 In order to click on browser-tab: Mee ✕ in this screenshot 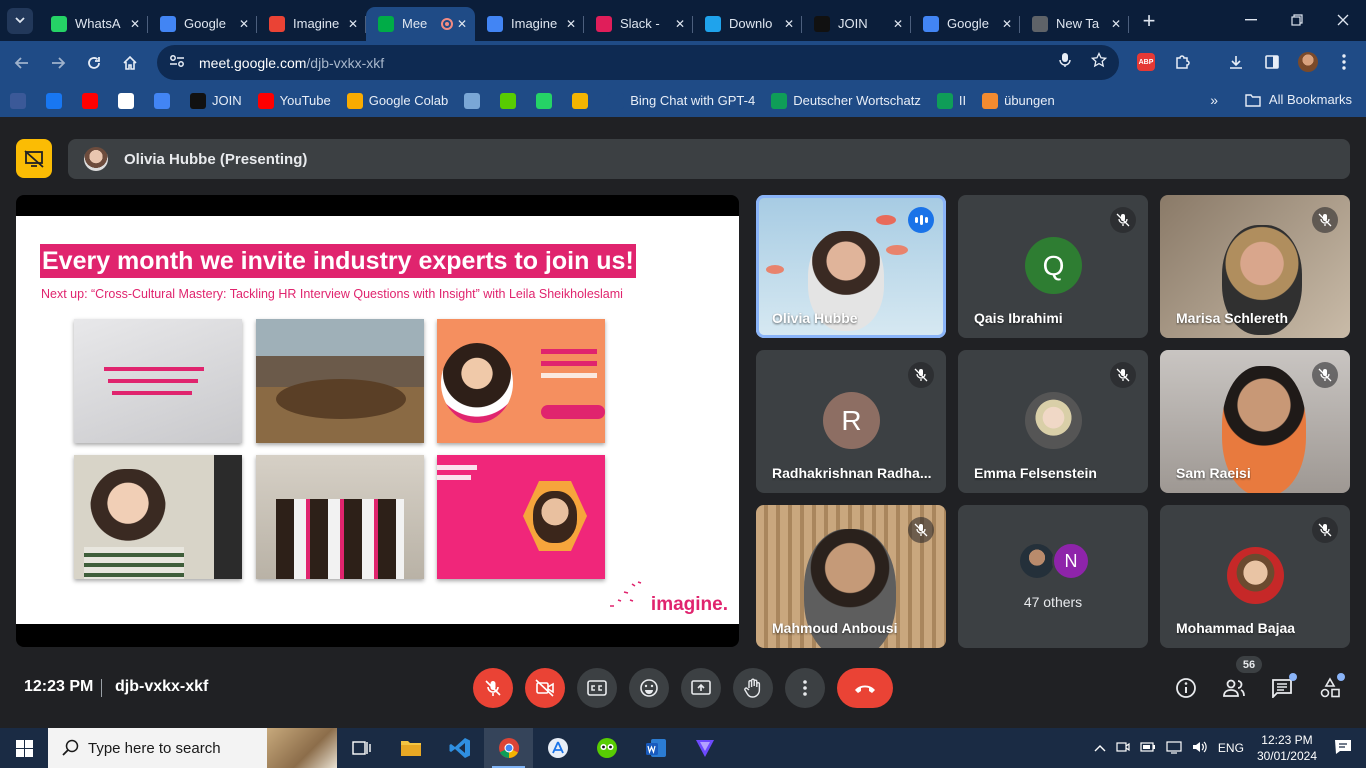, I will do `click(420, 23)`.